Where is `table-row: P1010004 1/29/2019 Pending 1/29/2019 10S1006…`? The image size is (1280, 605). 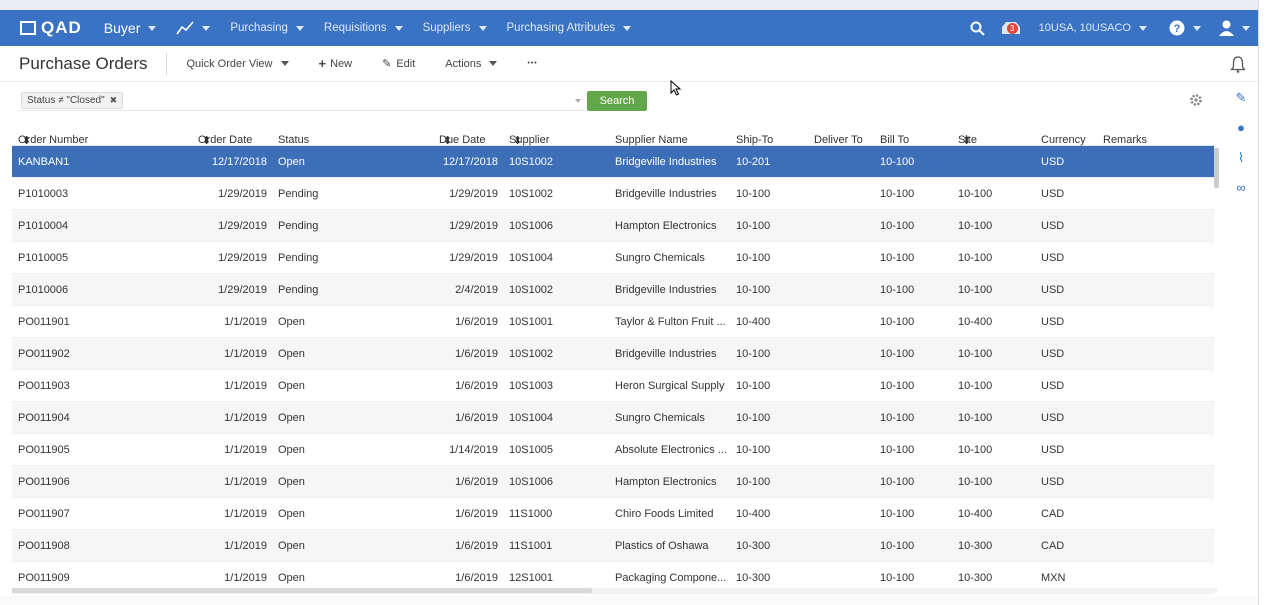 table-row: P1010004 1/29/2019 Pending 1/29/2019 10S1006… is located at coordinates (613, 226).